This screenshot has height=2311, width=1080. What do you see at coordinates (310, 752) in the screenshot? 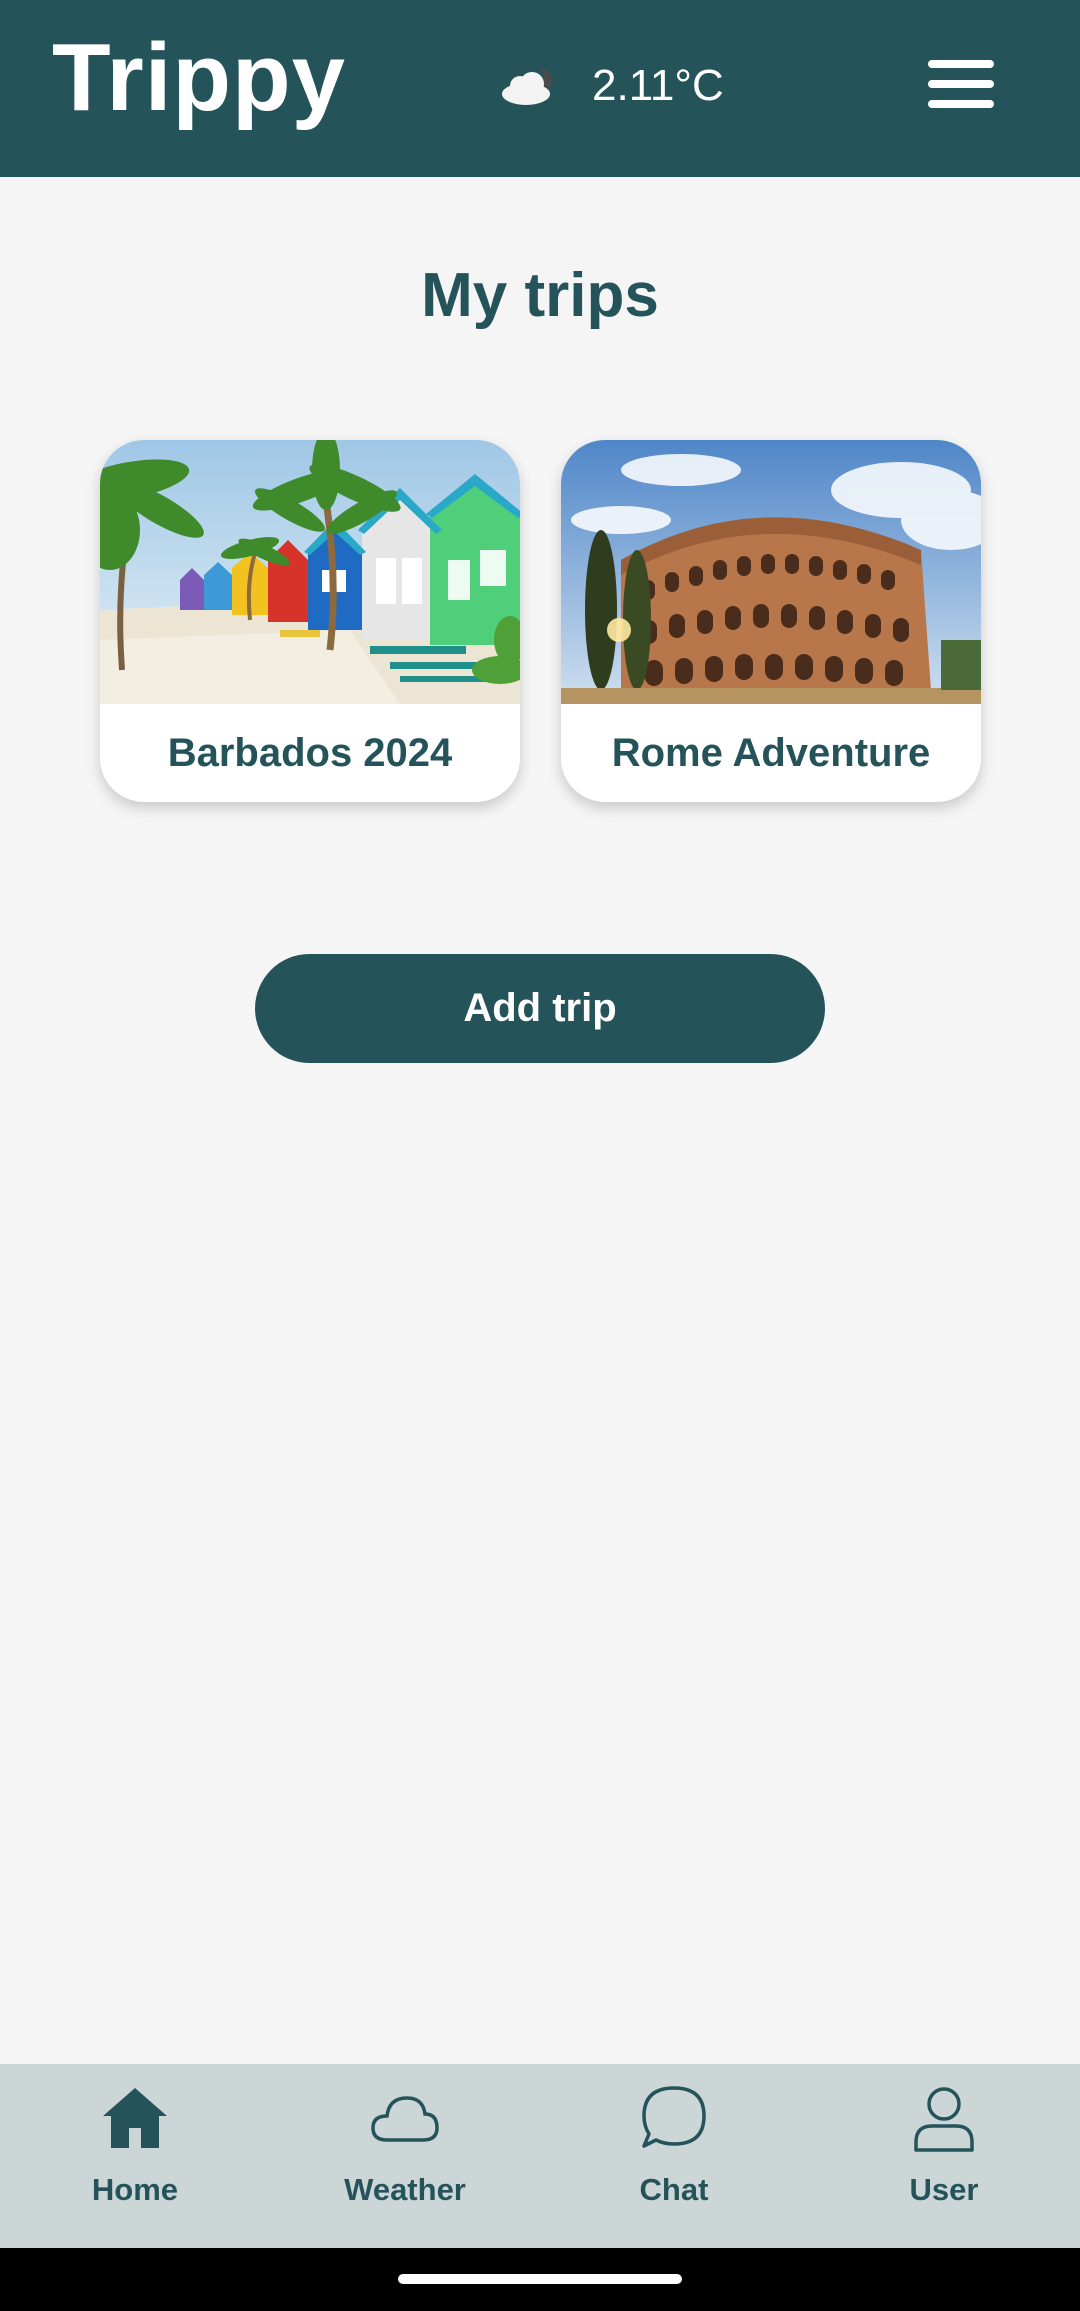
I see `trip-name: Barbados 2024` at bounding box center [310, 752].